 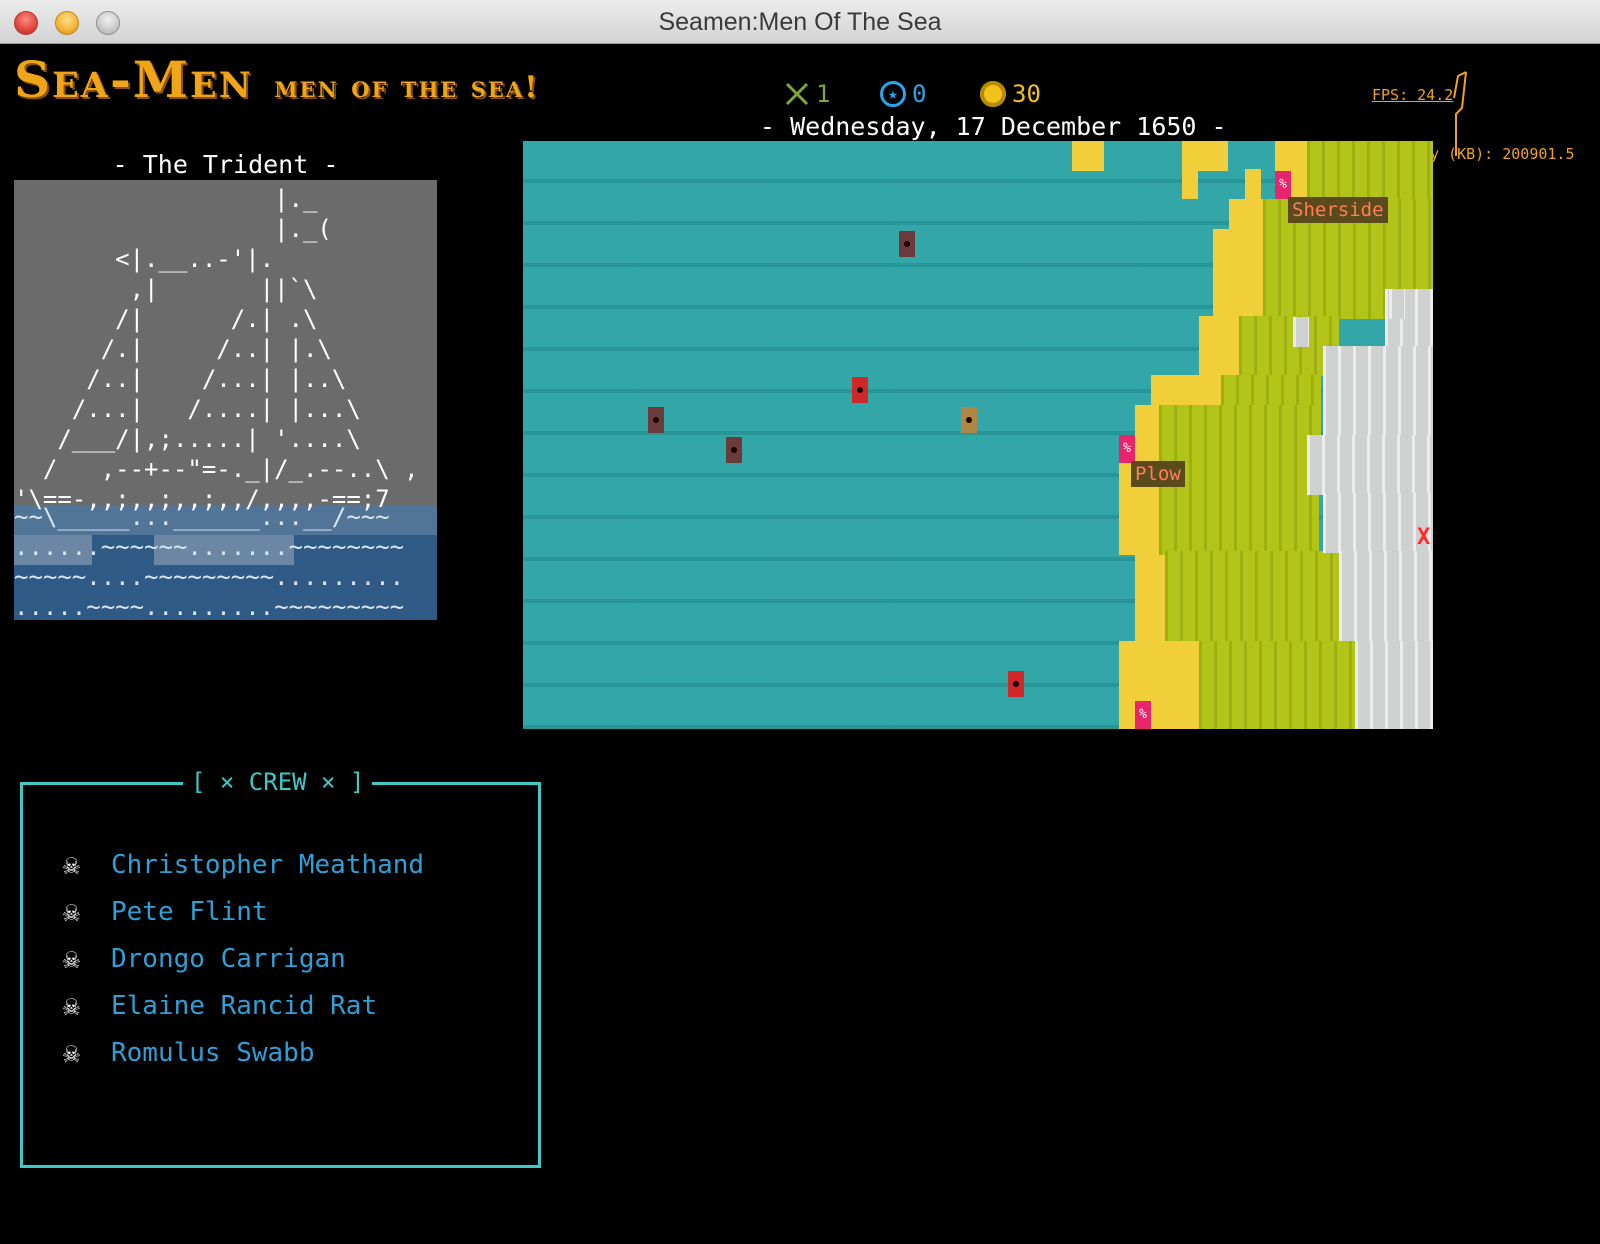 I want to click on crew-member-name: Elaine Rancid Rat, so click(x=244, y=1005).